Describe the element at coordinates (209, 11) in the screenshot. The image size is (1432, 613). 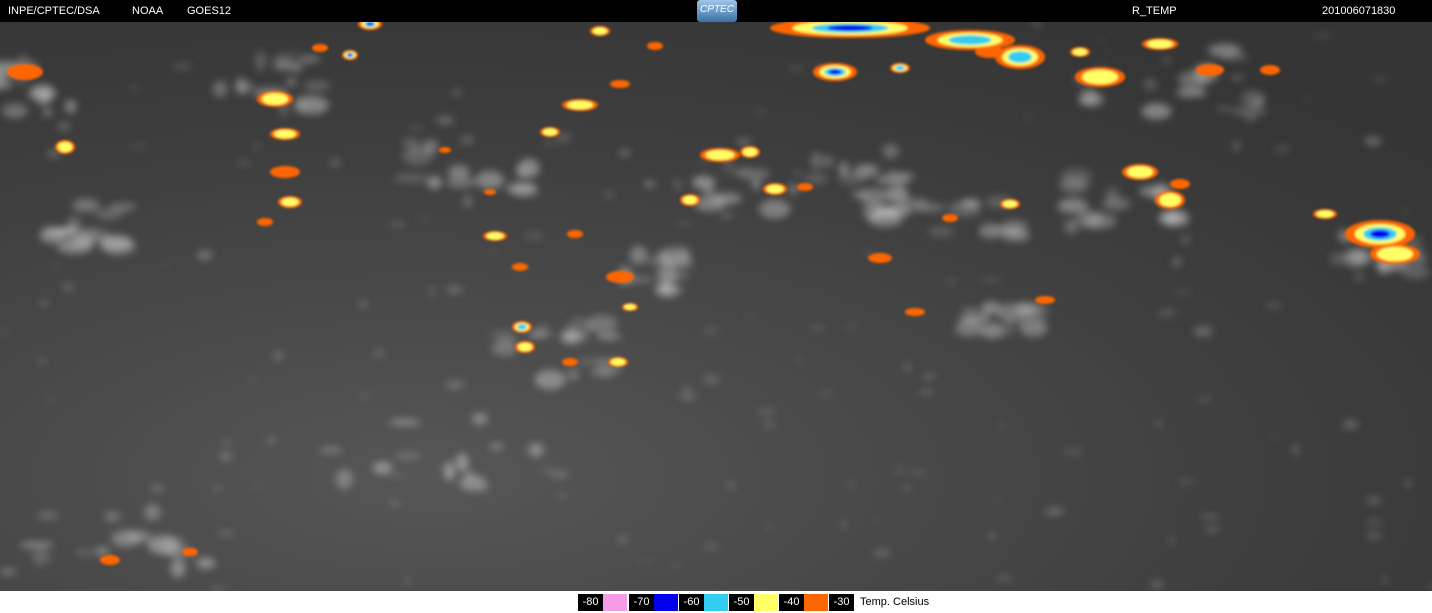
I see `satellite-label: GOES12` at that location.